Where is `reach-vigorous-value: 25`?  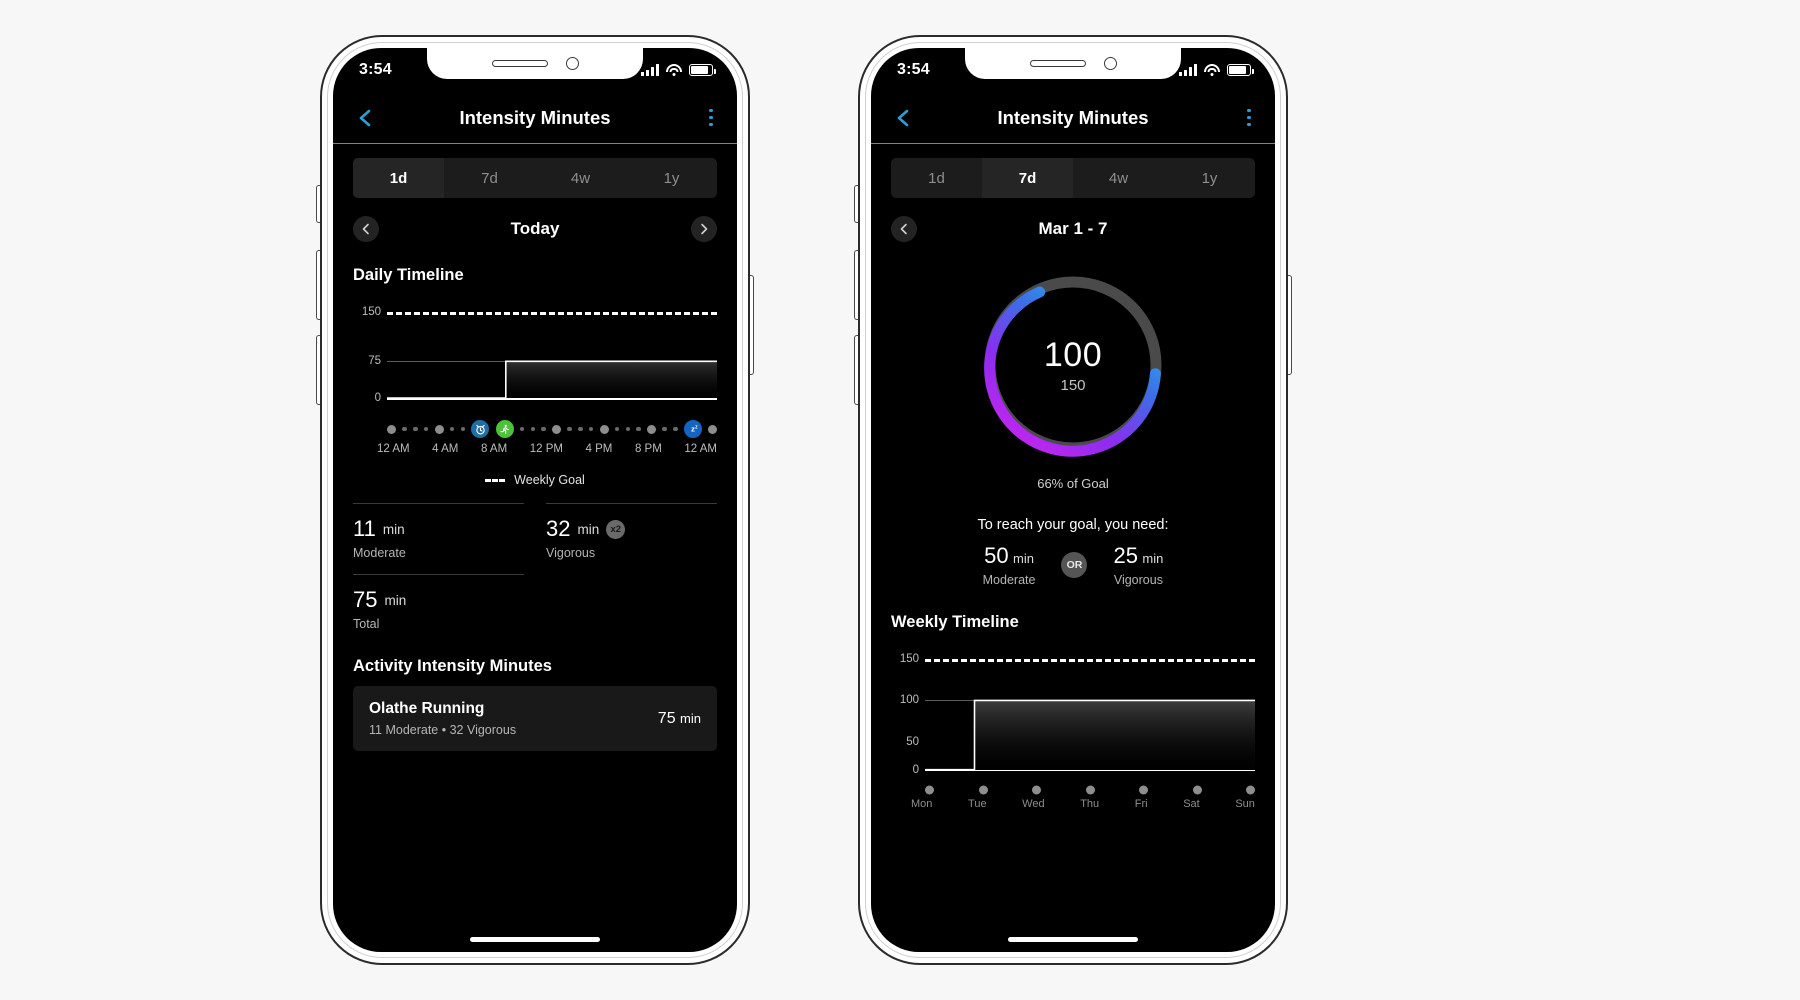 reach-vigorous-value: 25 is located at coordinates (1125, 555).